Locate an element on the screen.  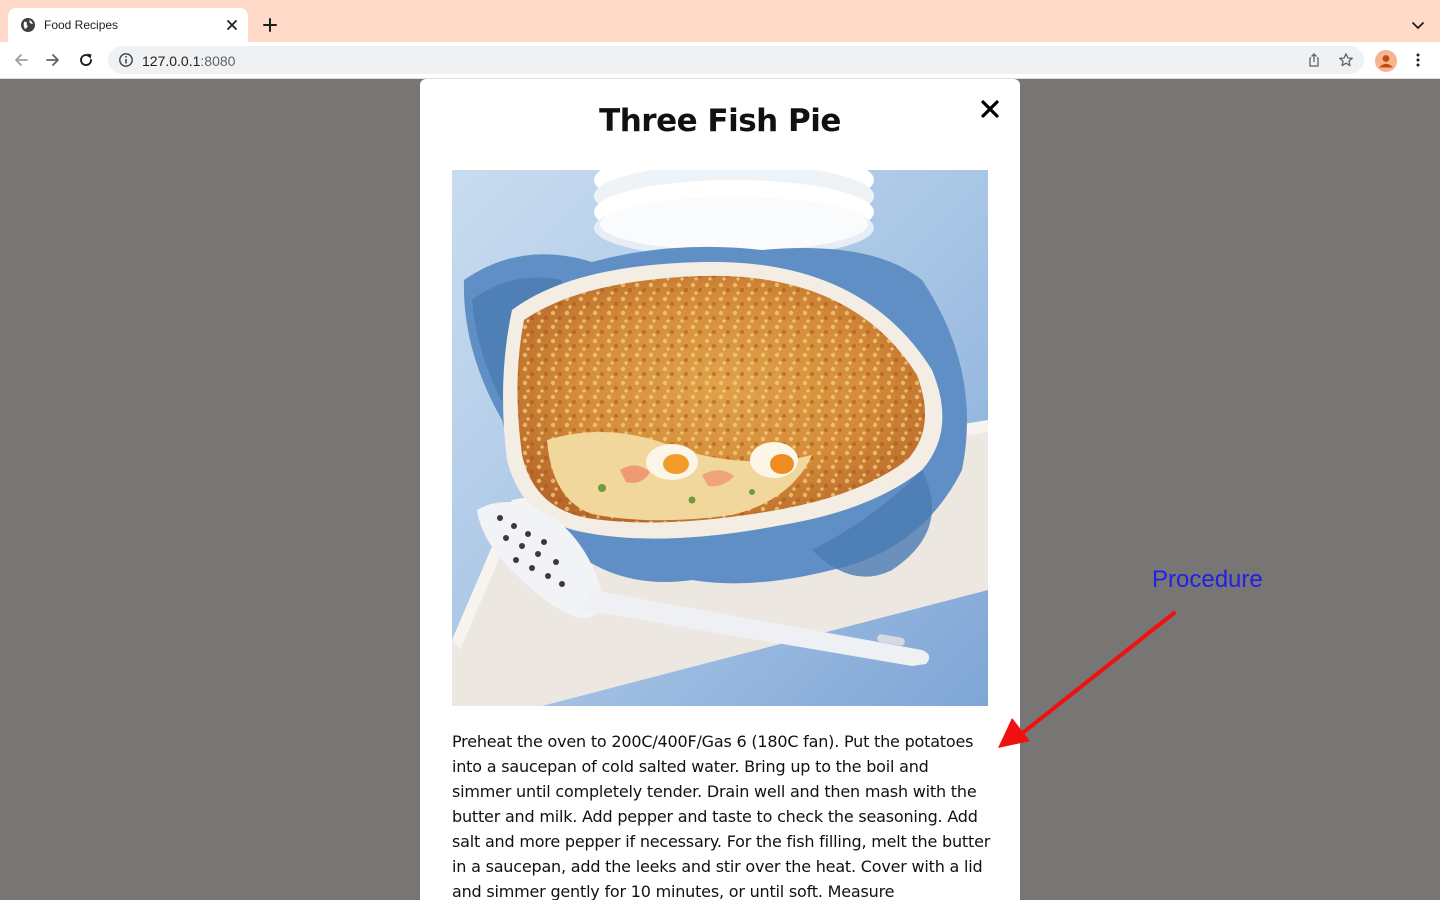
browser-toolbar: 127.0.0.1:8080 is located at coordinates (720, 60).